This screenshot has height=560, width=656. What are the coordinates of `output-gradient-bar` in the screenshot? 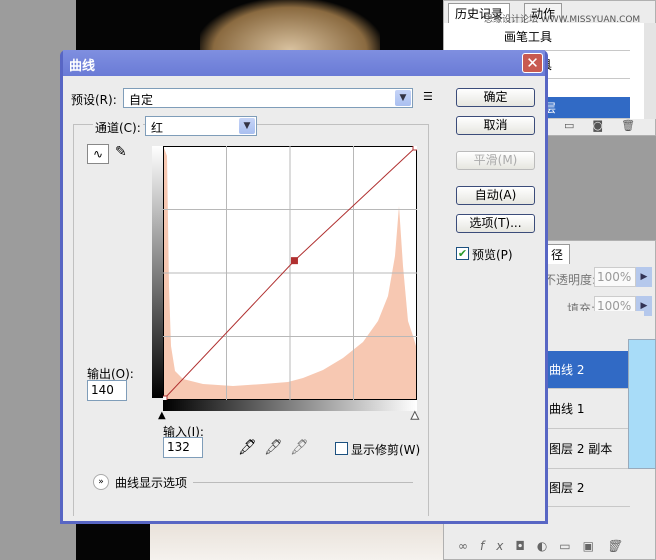 It's located at (157, 272).